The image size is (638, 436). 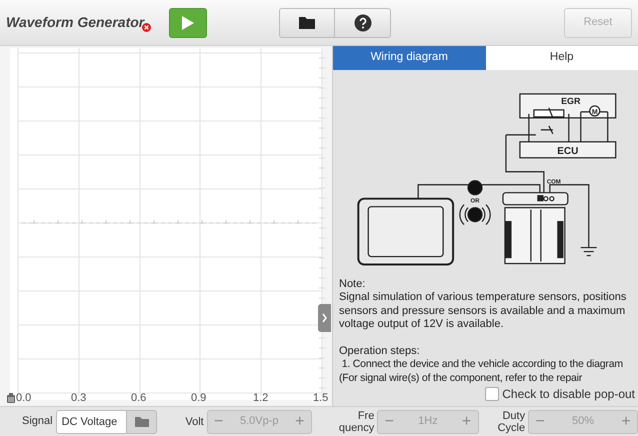 What do you see at coordinates (260, 398) in the screenshot?
I see `axis-label: 1.2` at bounding box center [260, 398].